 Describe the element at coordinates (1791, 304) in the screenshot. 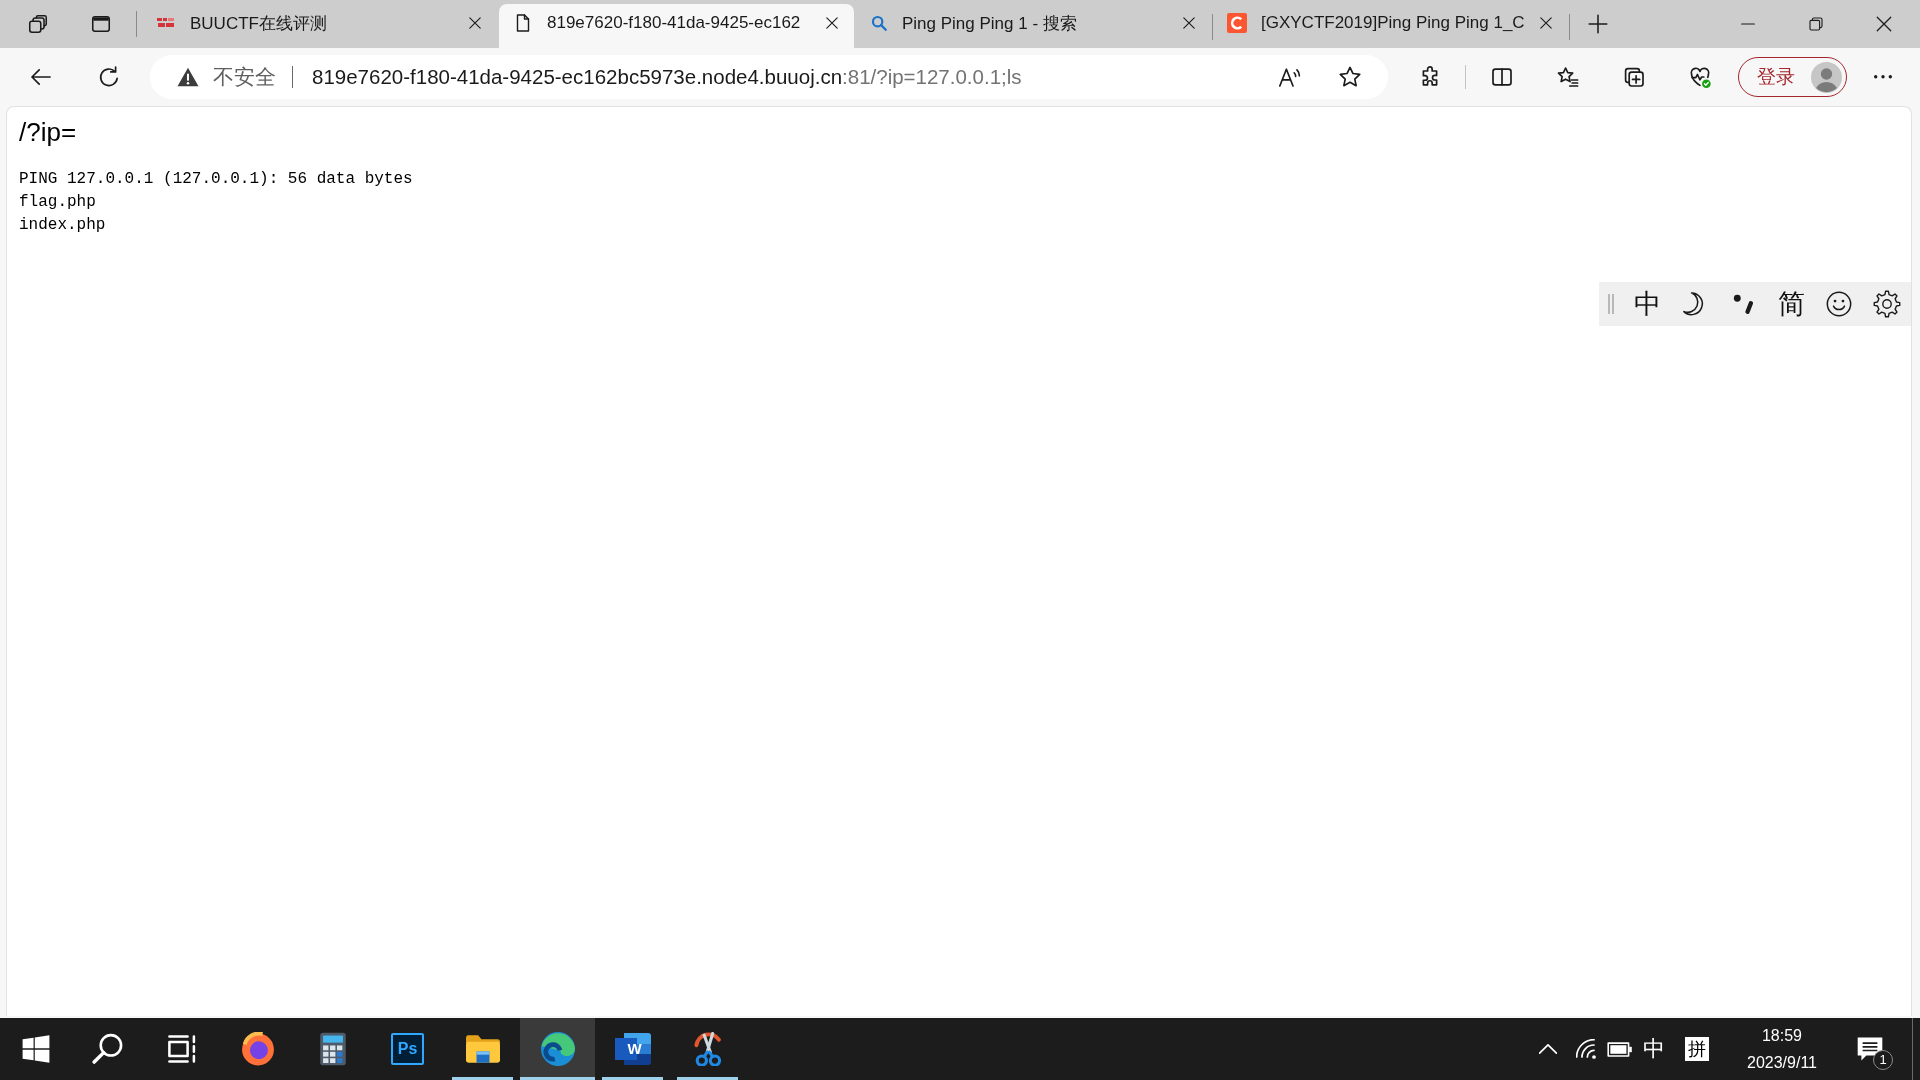

I see `charset-button: 简` at that location.